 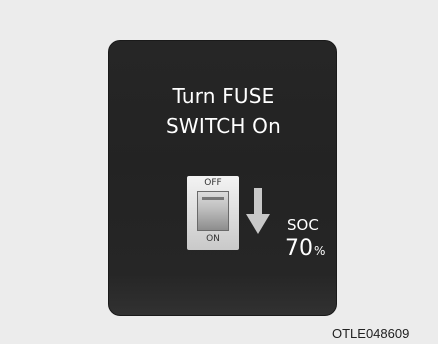 I want to click on message-line-1: Turn FUSE, so click(x=223, y=96).